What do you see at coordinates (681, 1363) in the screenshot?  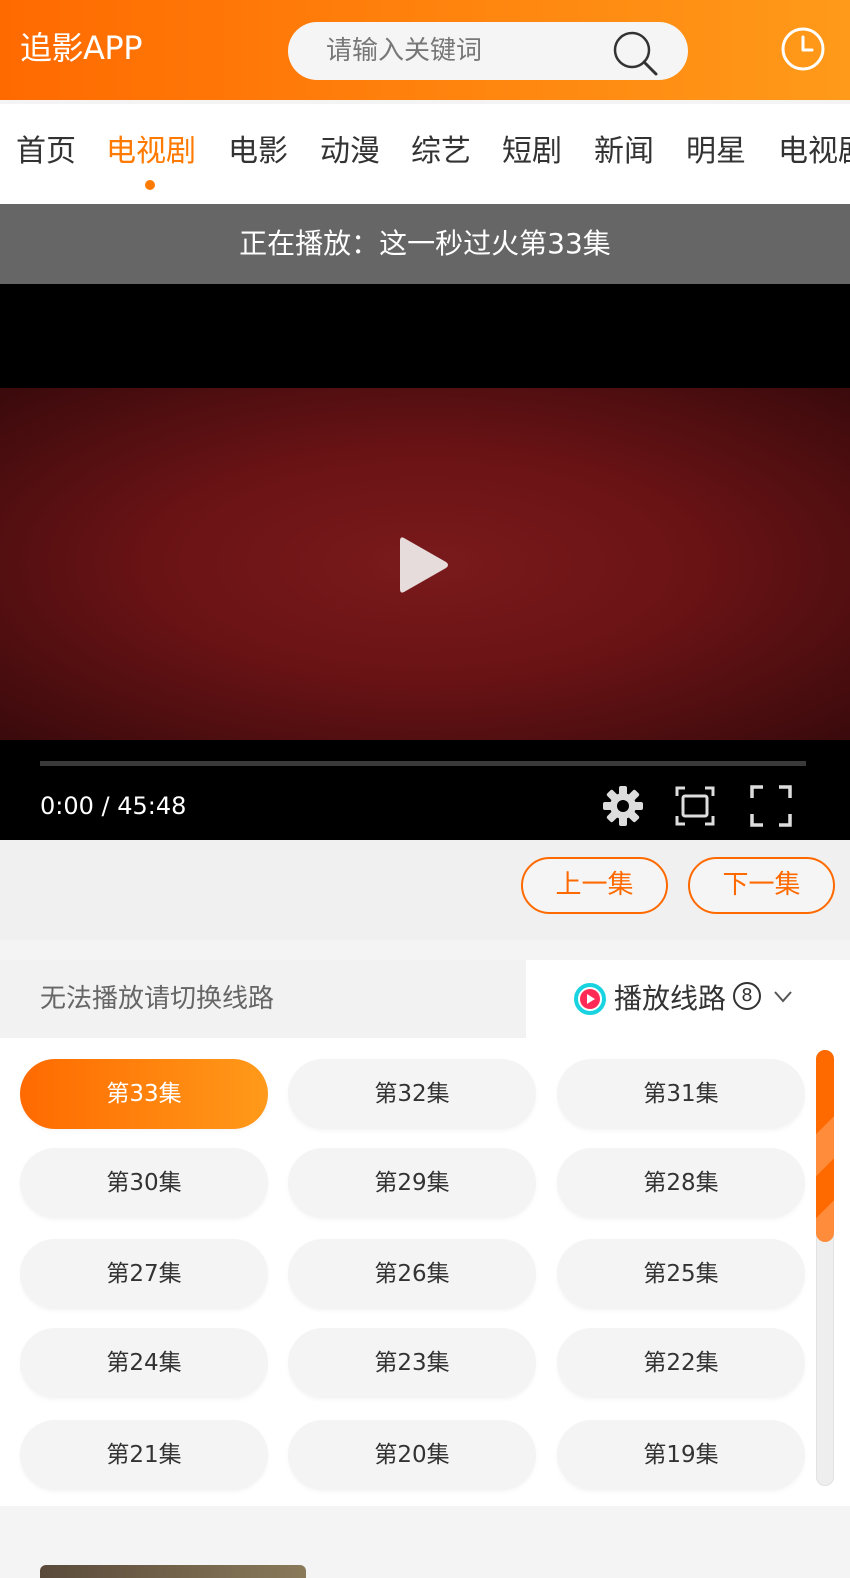 I see `episode-button: 第22集` at bounding box center [681, 1363].